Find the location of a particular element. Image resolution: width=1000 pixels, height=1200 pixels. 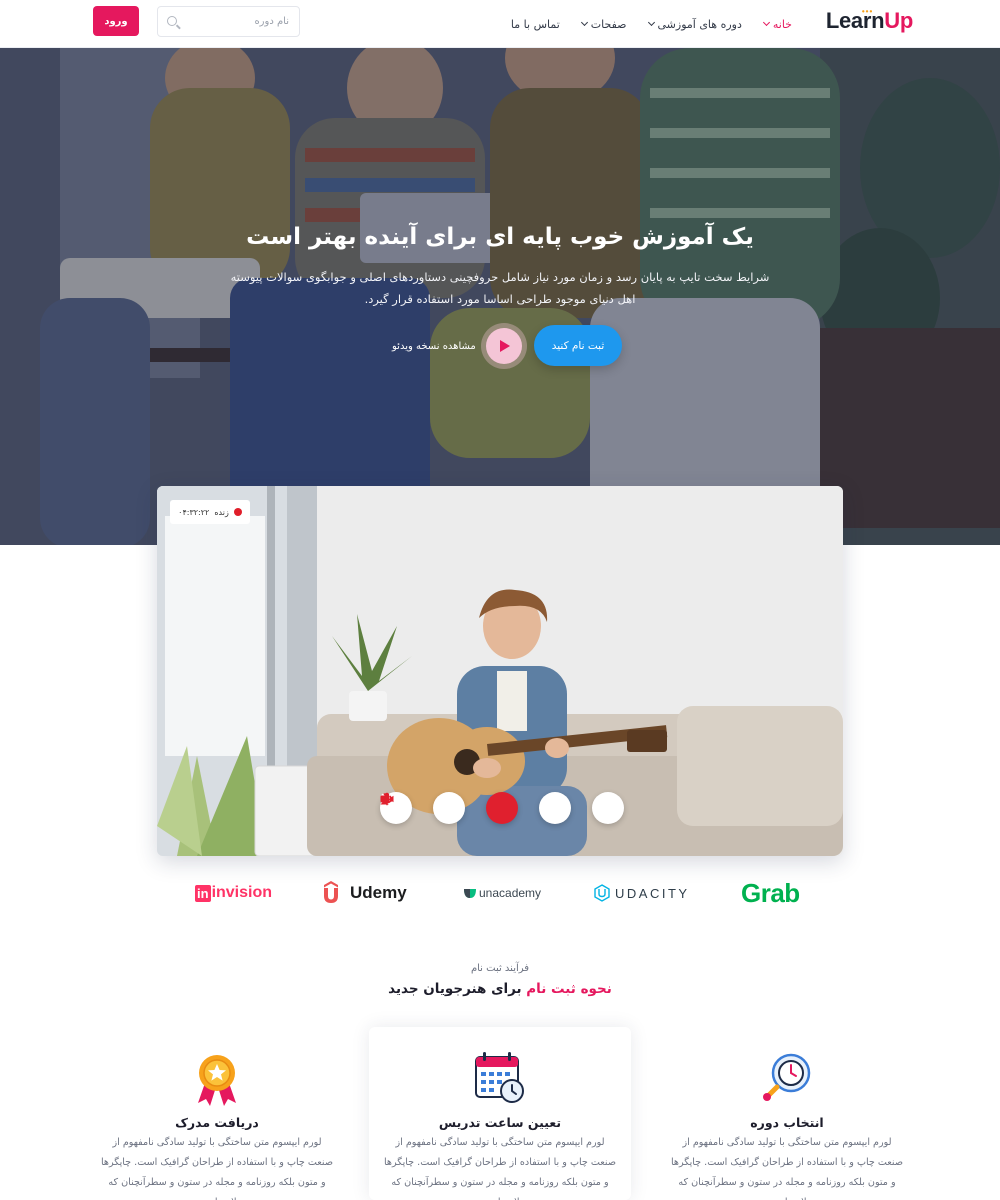

hangup-button is located at coordinates (449, 808).